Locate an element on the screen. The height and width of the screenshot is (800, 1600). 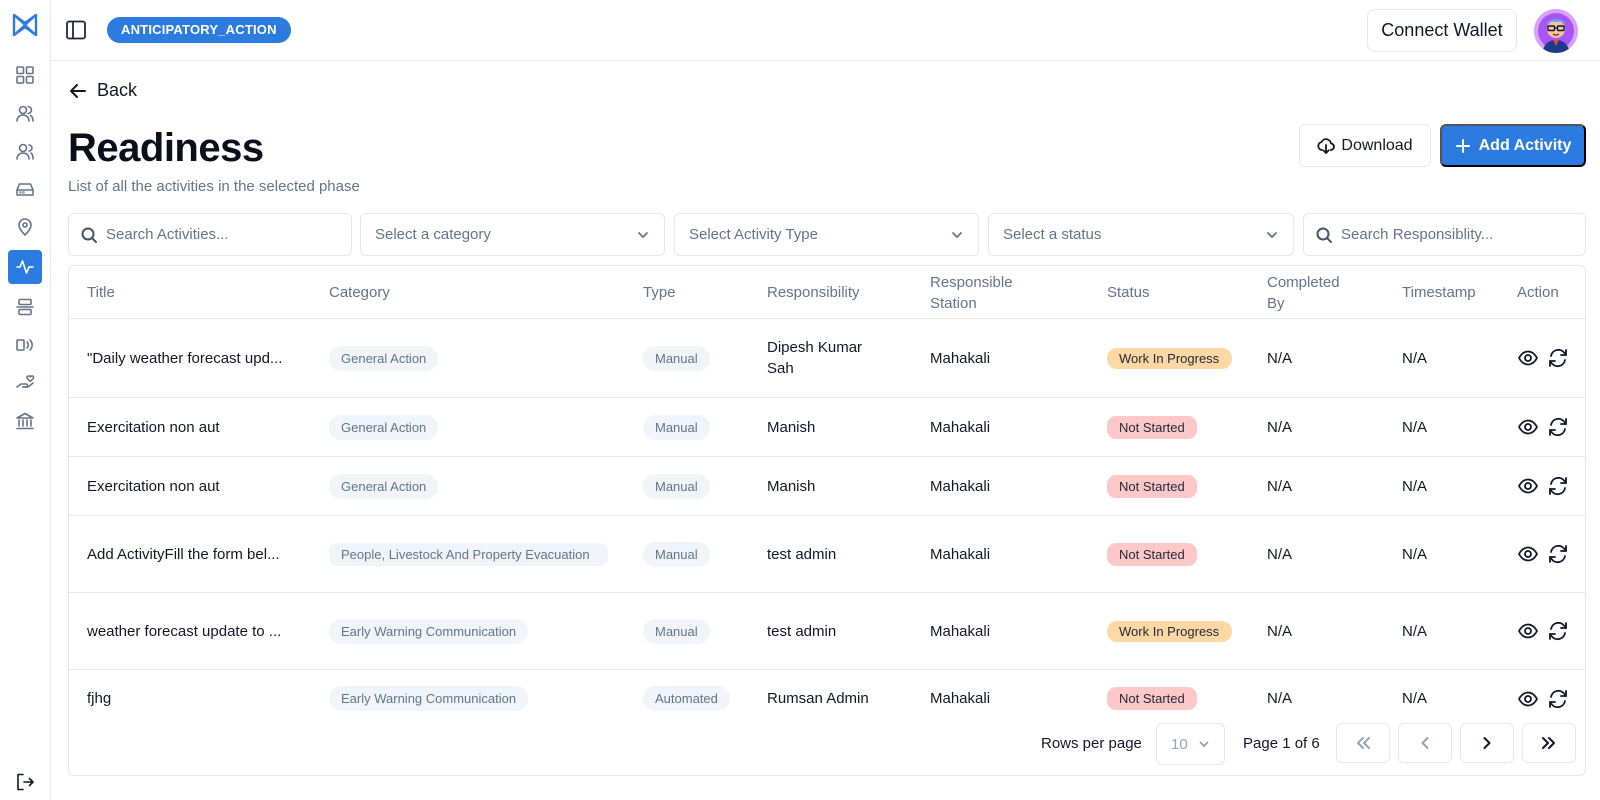
col-responsible-station: Responsible Station is located at coordinates (985, 292).